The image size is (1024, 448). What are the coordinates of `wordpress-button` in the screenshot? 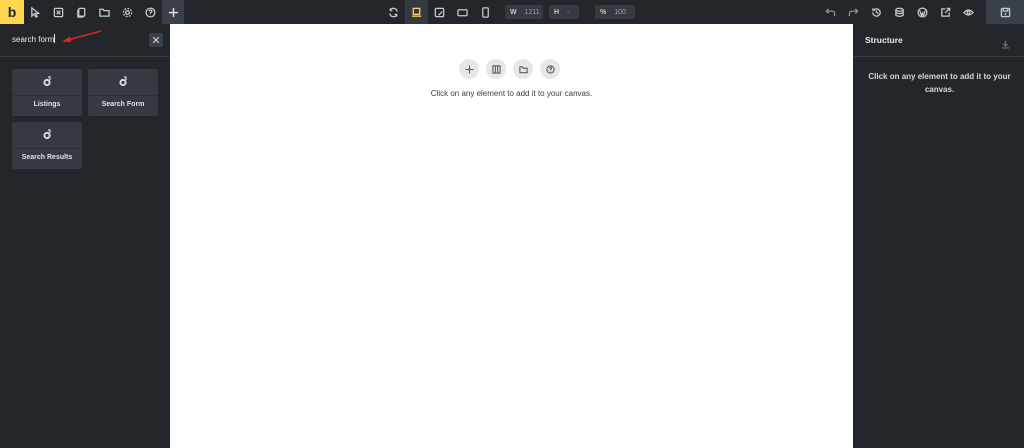 It's located at (922, 12).